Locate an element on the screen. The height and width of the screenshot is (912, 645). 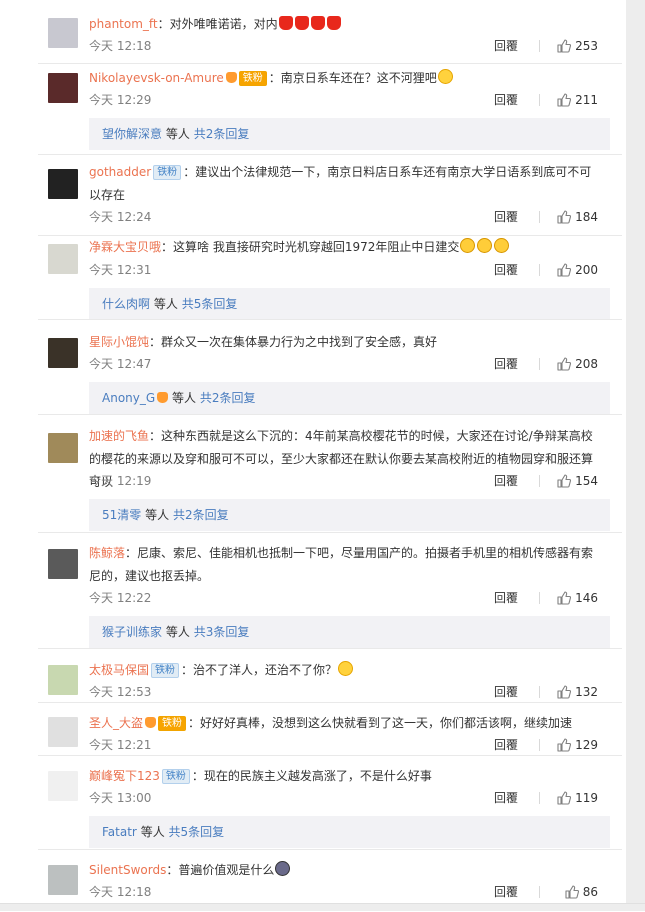
comment-text: 净霖大宝贝哦：这算啥 我直接研究时光机穿越回1972年阻止中日建交 is located at coordinates (343, 247).